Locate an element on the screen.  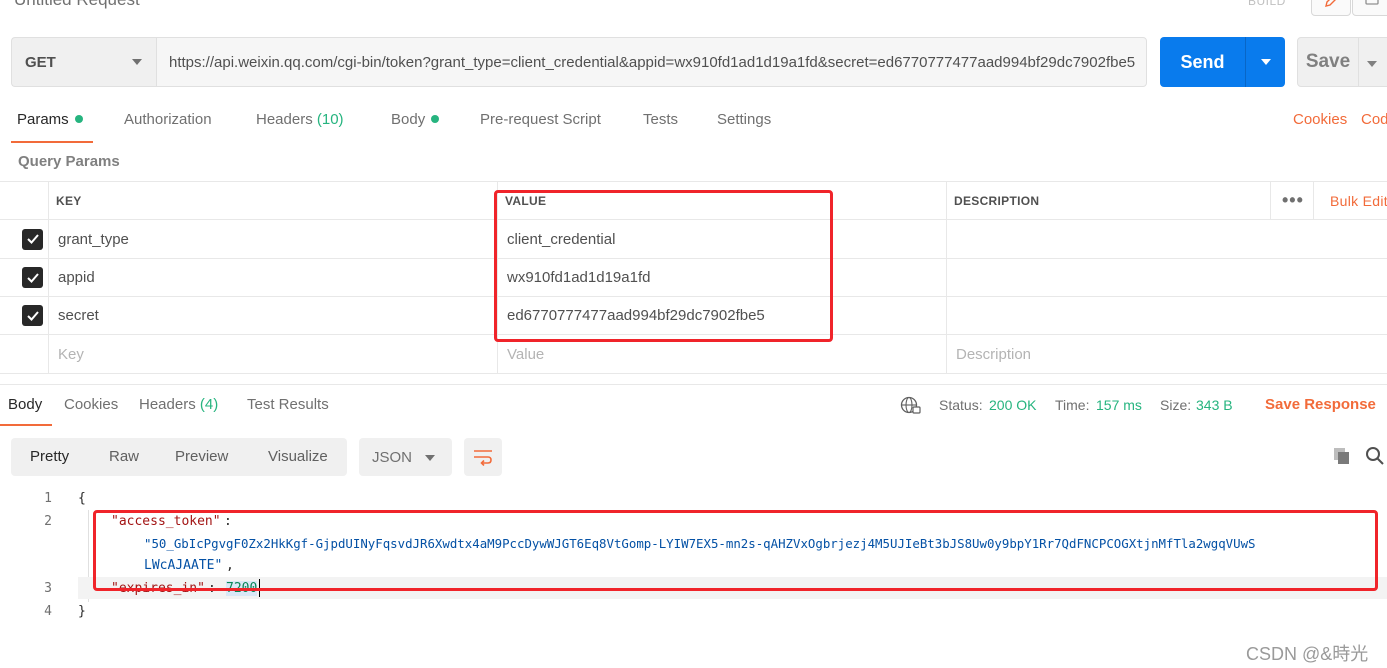
save-label: Save is located at coordinates (1328, 61).